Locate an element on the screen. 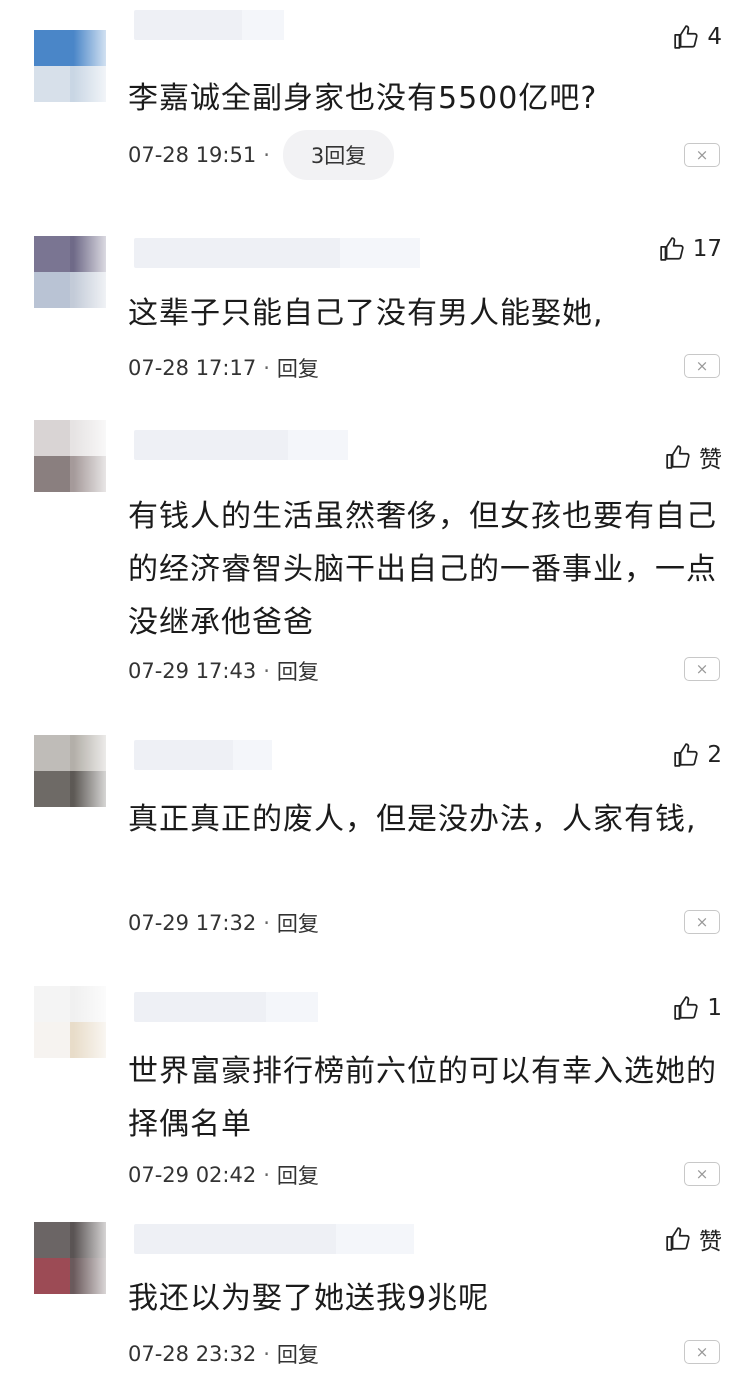 This screenshot has width=752, height=1387. comment-text: 世界富豪排行榜前六位的可以有幸入选她的择偶名单 is located at coordinates (422, 1098).